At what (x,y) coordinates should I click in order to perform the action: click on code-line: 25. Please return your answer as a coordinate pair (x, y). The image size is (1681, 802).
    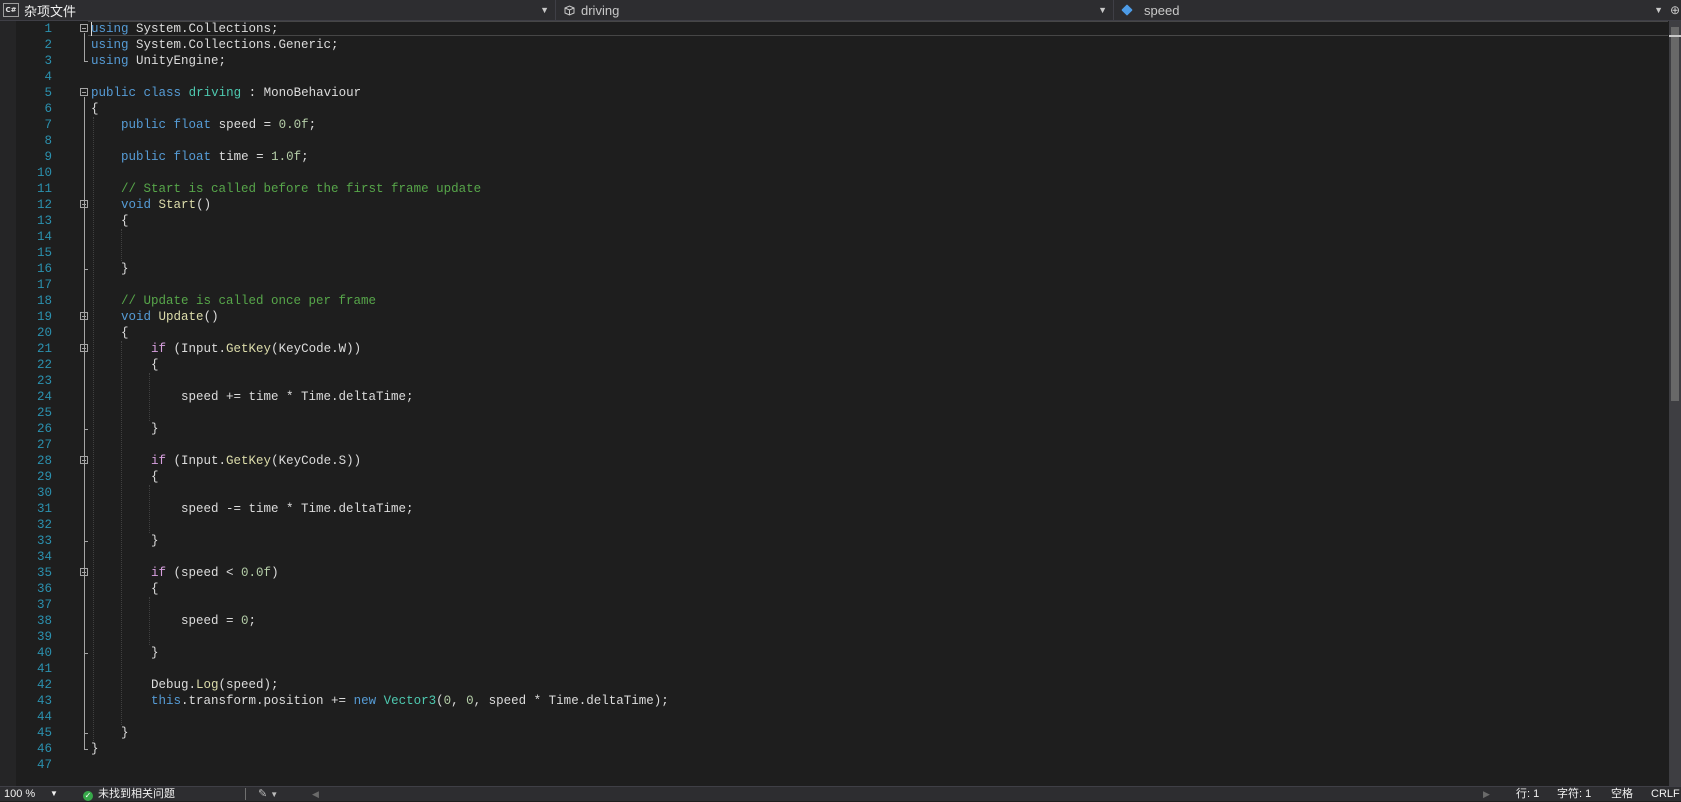
    Looking at the image, I should click on (834, 413).